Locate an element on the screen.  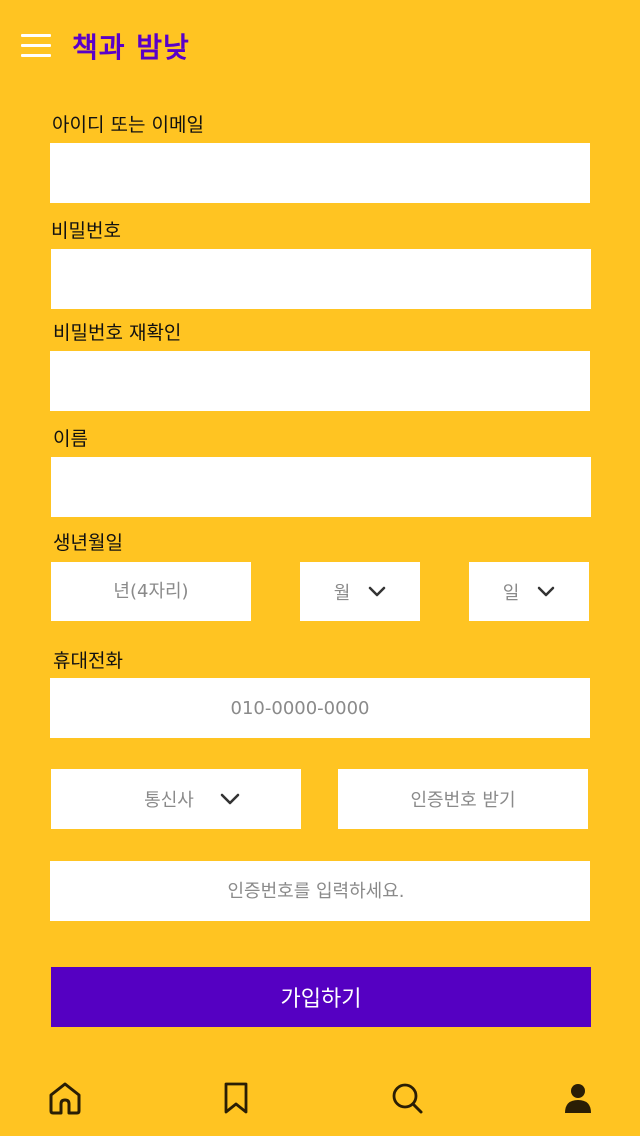
bookmark-icon is located at coordinates (236, 1098).